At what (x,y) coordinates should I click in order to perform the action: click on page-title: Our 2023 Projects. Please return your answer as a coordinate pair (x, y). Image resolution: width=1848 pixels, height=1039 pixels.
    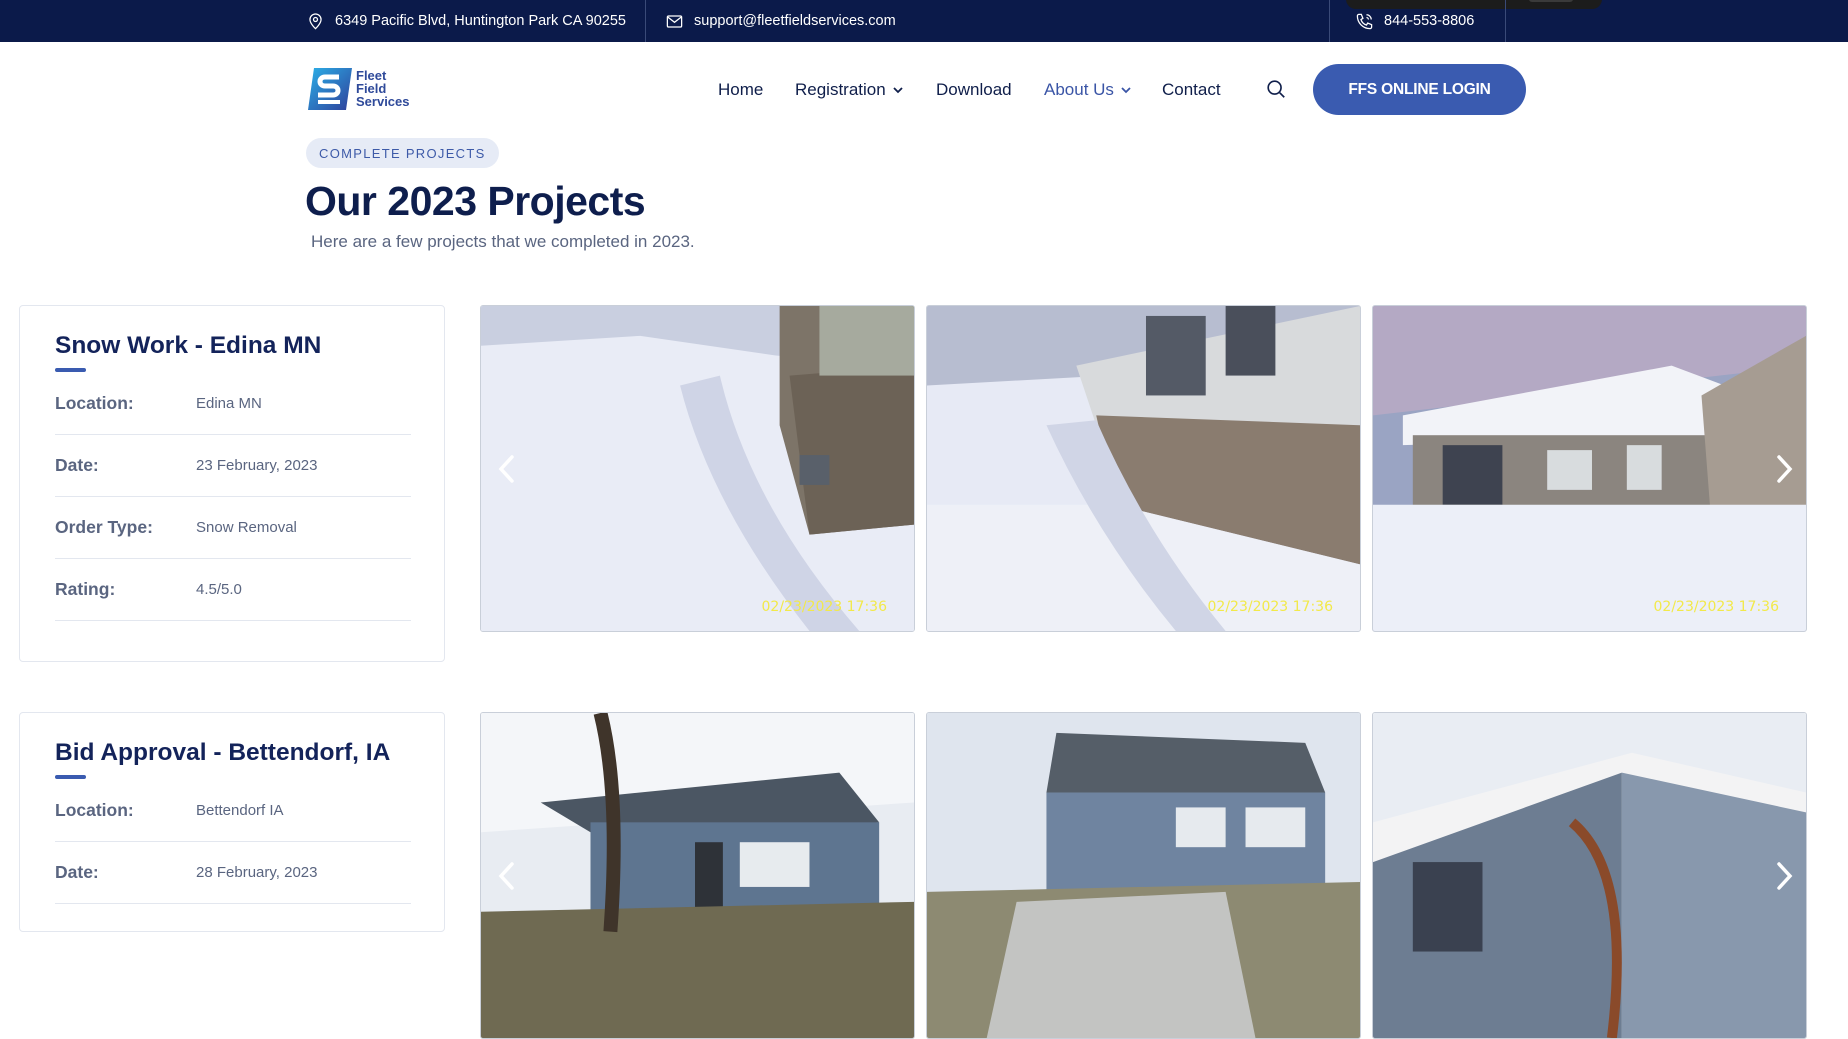
    Looking at the image, I should click on (475, 201).